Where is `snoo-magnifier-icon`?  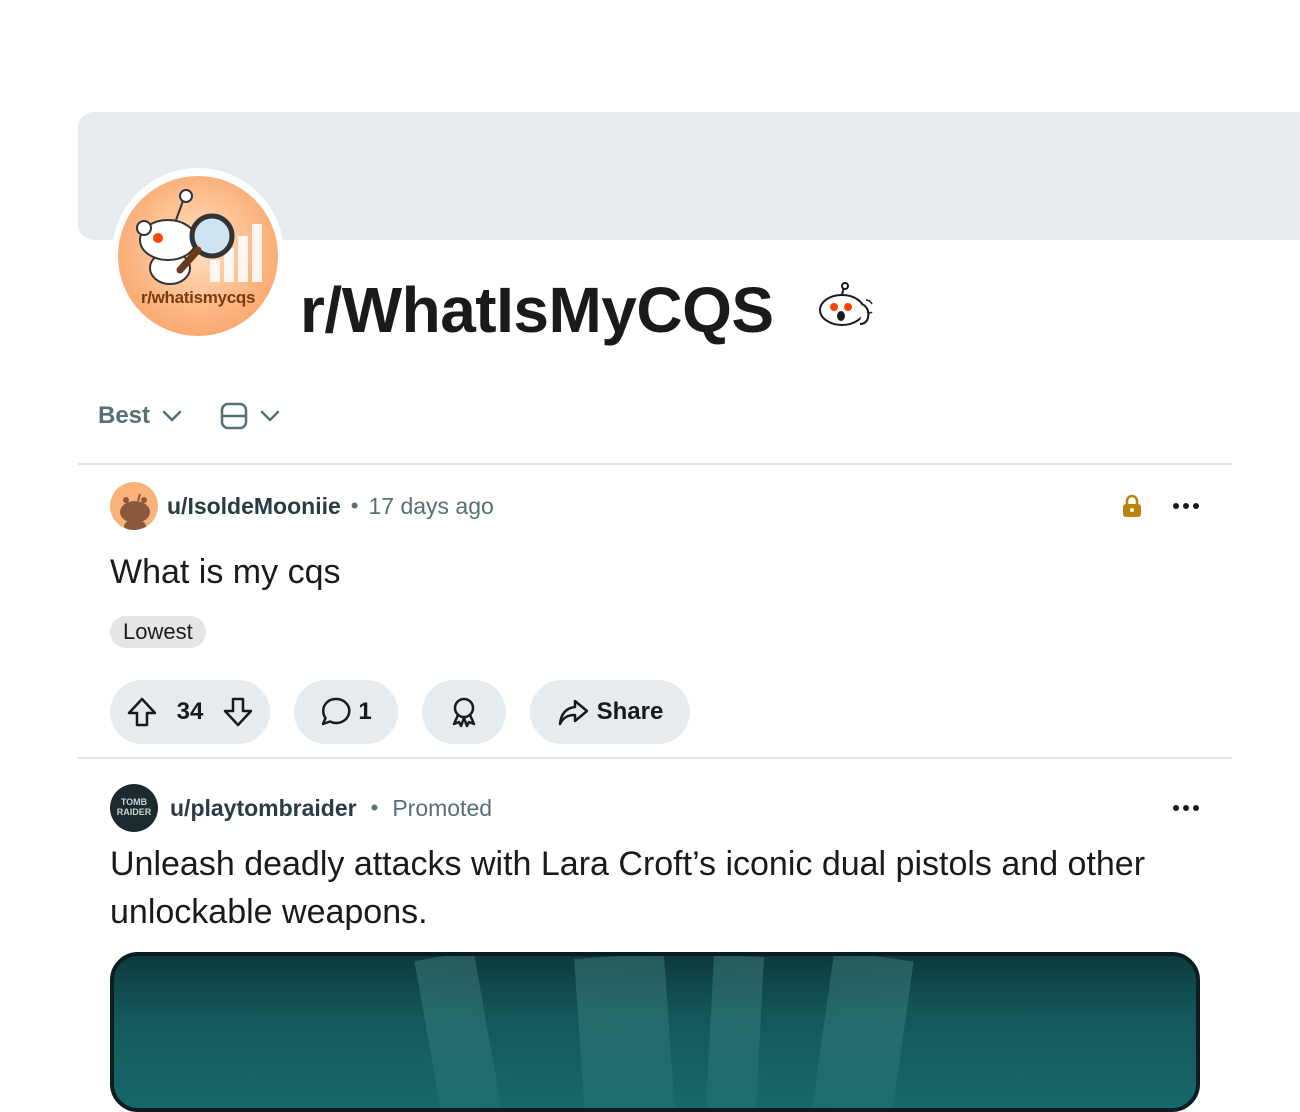
snoo-magnifier-icon is located at coordinates (199, 237).